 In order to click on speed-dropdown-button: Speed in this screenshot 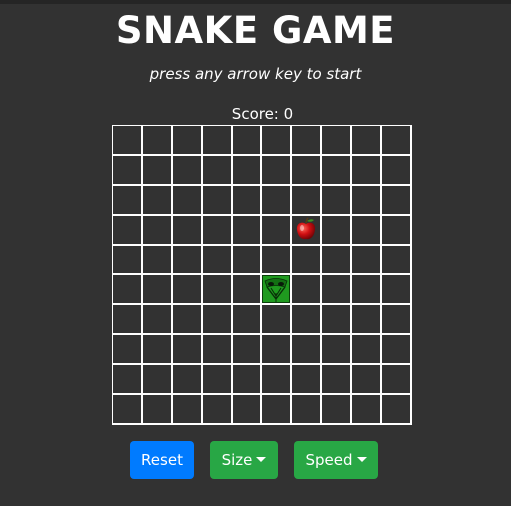, I will do `click(336, 460)`.